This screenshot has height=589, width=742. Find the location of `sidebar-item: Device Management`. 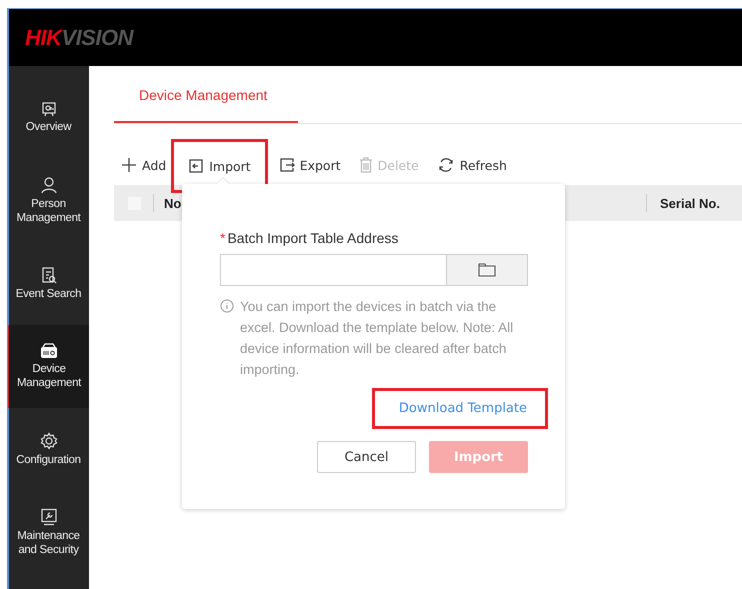

sidebar-item: Device Management is located at coordinates (48, 366).